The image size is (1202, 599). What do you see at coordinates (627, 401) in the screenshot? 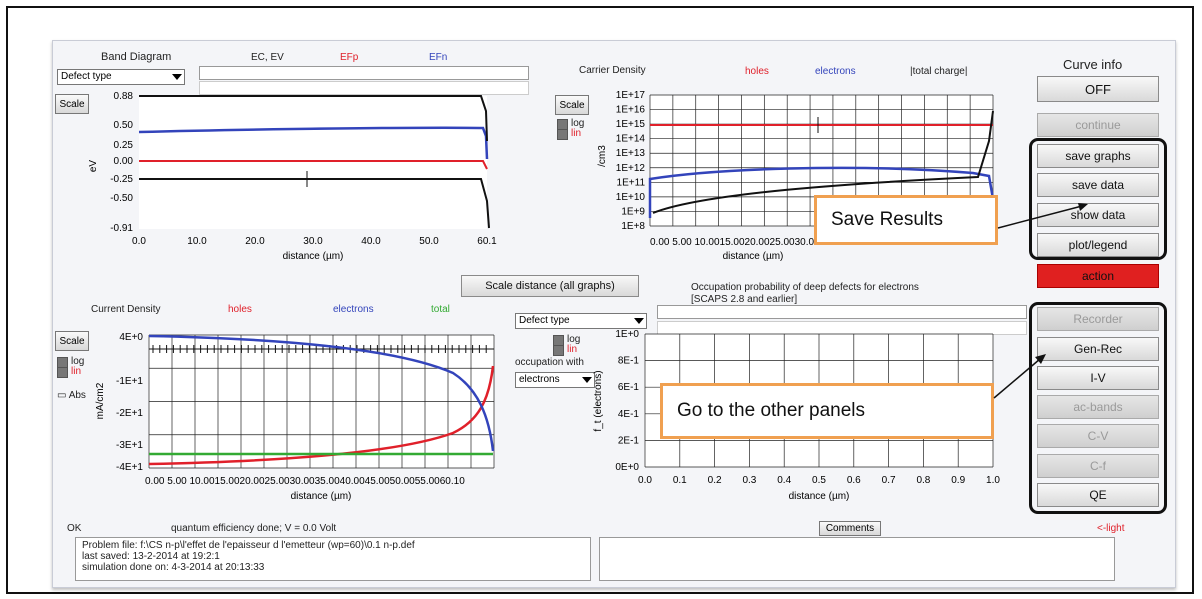
I see `occupation-yticks: 1E+0 8E-1 6E-1 4E-1 2E-1 0E+0` at bounding box center [627, 401].